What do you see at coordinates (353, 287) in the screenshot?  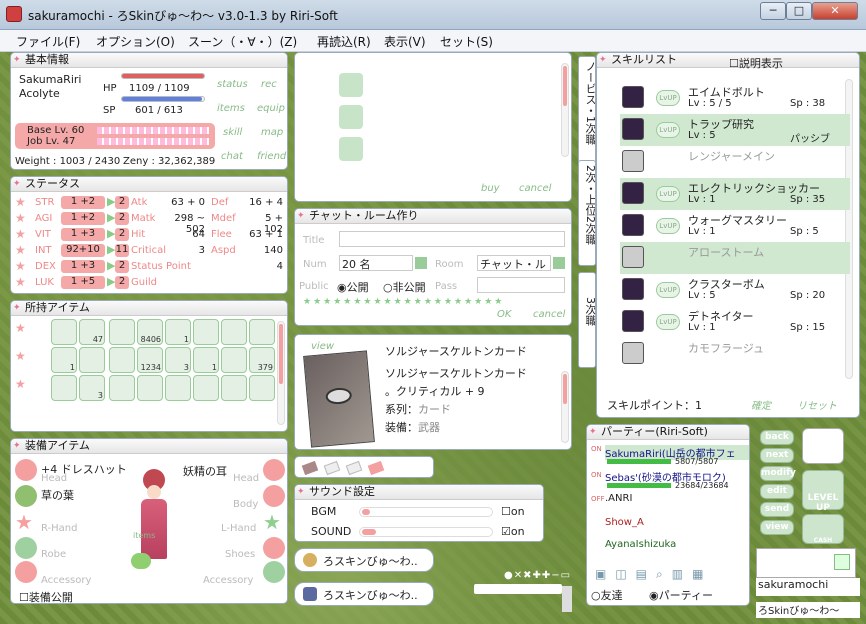 I see `public-radio: ◉公開` at bounding box center [353, 287].